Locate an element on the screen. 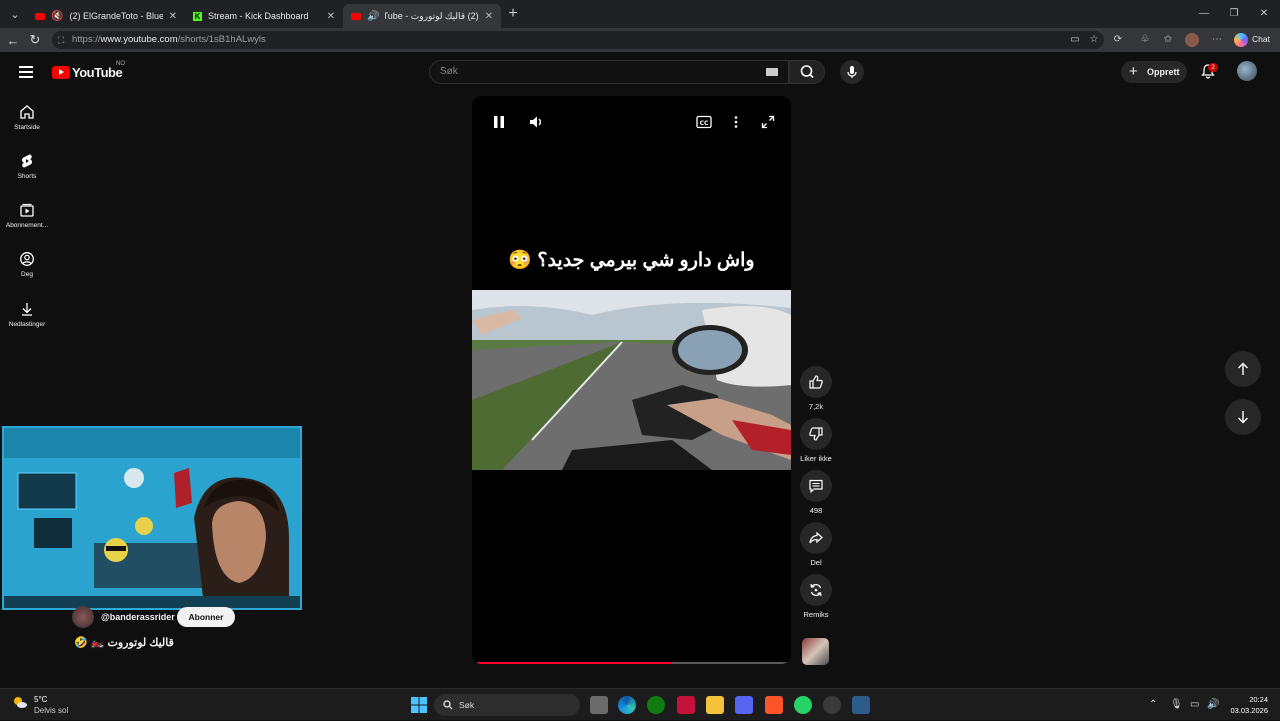 Image resolution: width=1280 pixels, height=721 pixels. network-icon: ▭ is located at coordinates (1194, 705).